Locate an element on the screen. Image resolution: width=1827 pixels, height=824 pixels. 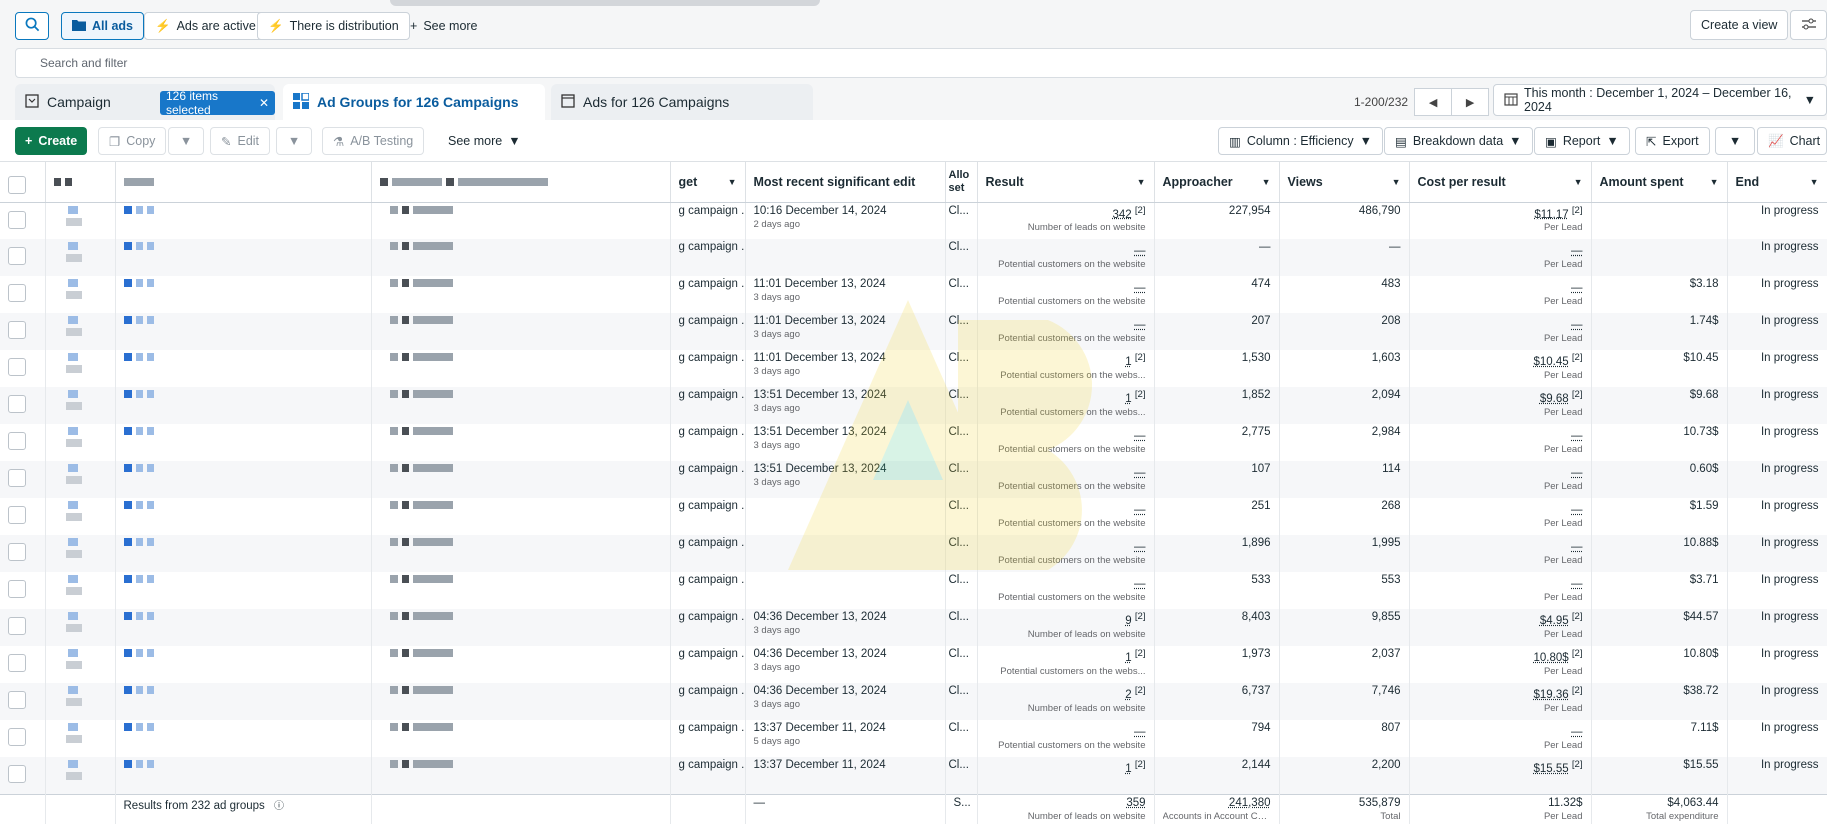
row-cost-value: $10.45 is located at coordinates (1550, 362).